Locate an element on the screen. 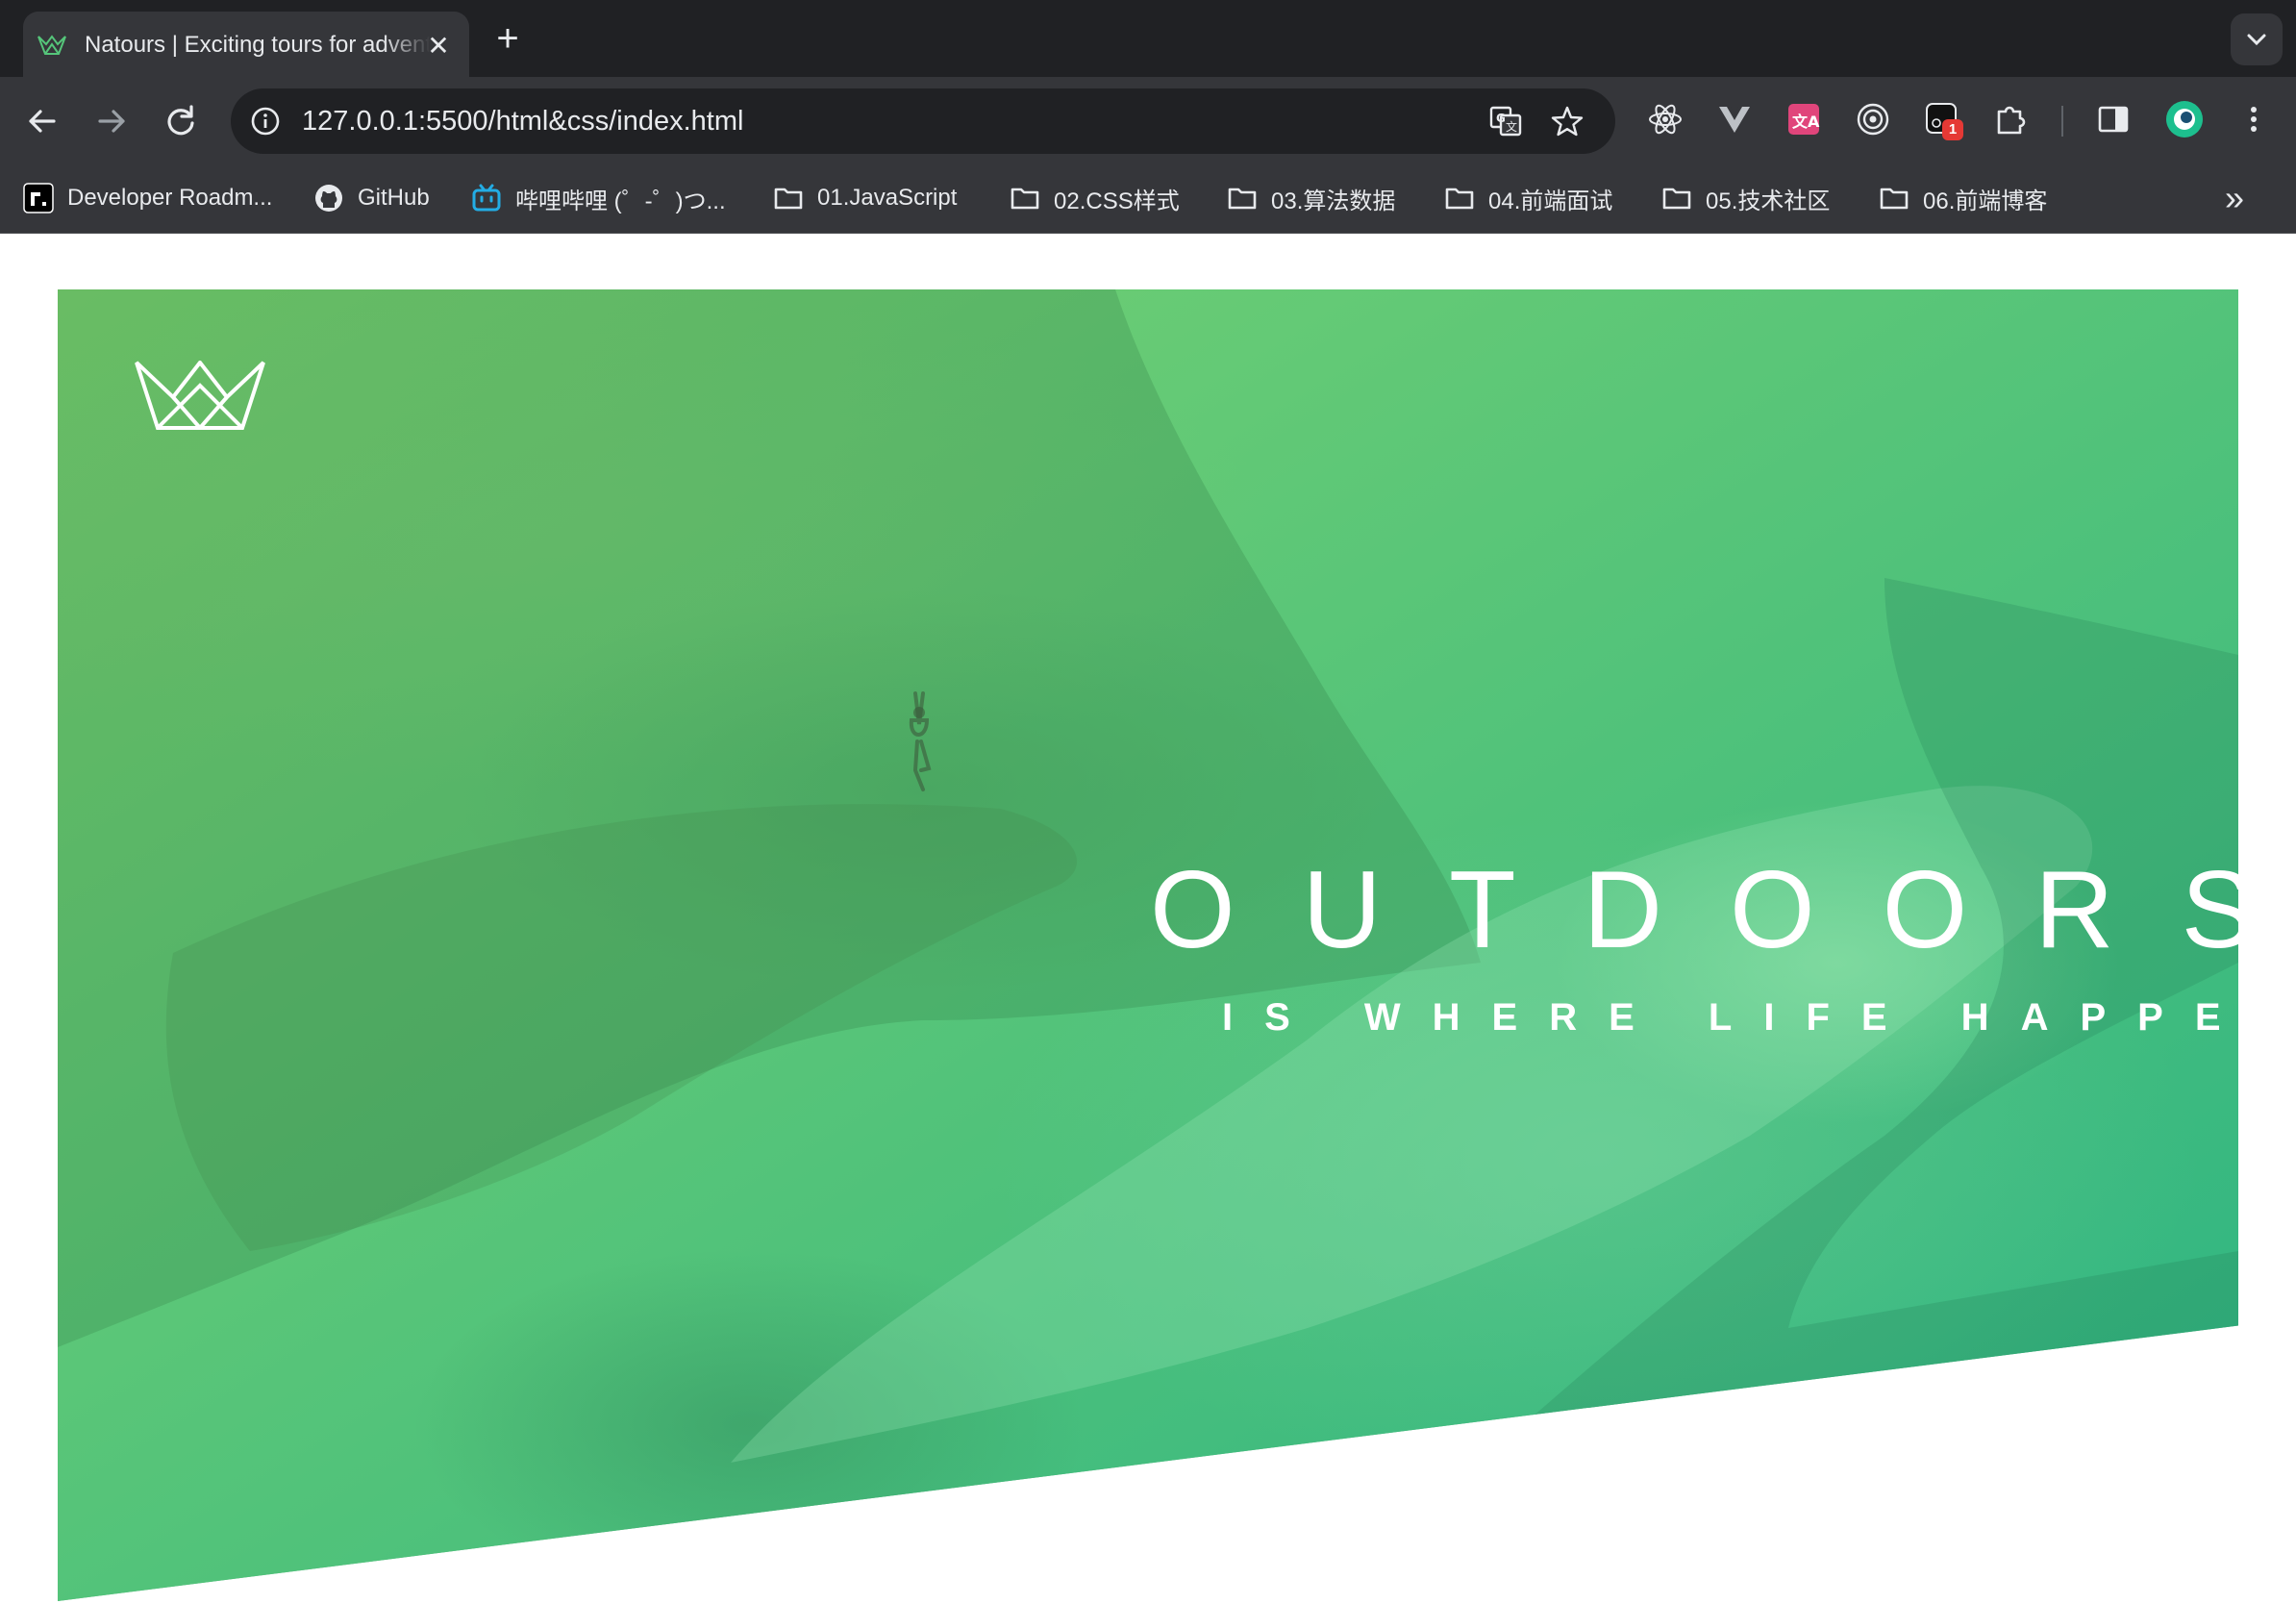 This screenshot has width=2296, height=1604. bookmark-folder-community: 05.技术社区 is located at coordinates (1745, 198).